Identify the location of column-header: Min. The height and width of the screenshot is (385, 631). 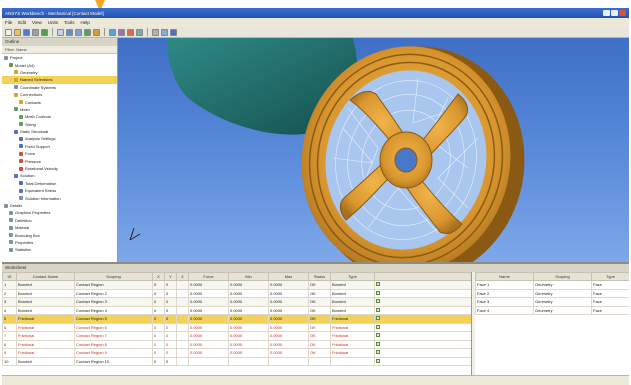
(248, 276).